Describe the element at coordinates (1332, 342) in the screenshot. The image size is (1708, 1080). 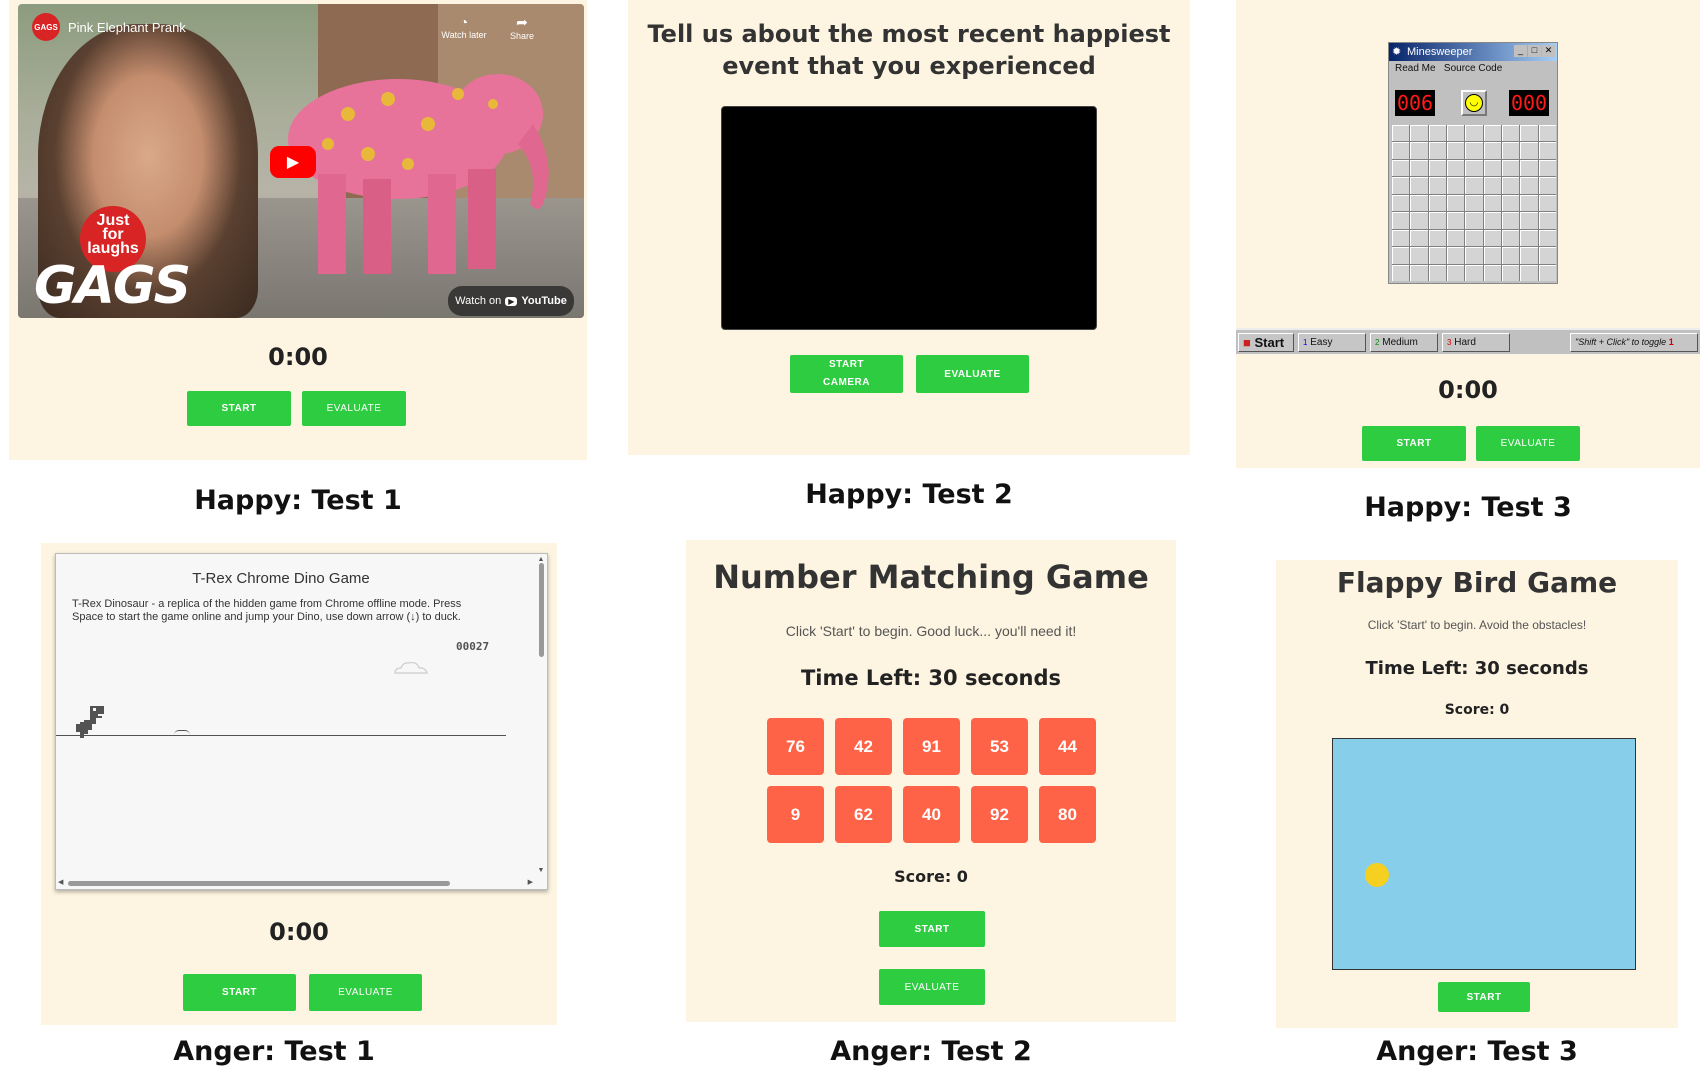
I see `easy-button: 1 Easy` at that location.